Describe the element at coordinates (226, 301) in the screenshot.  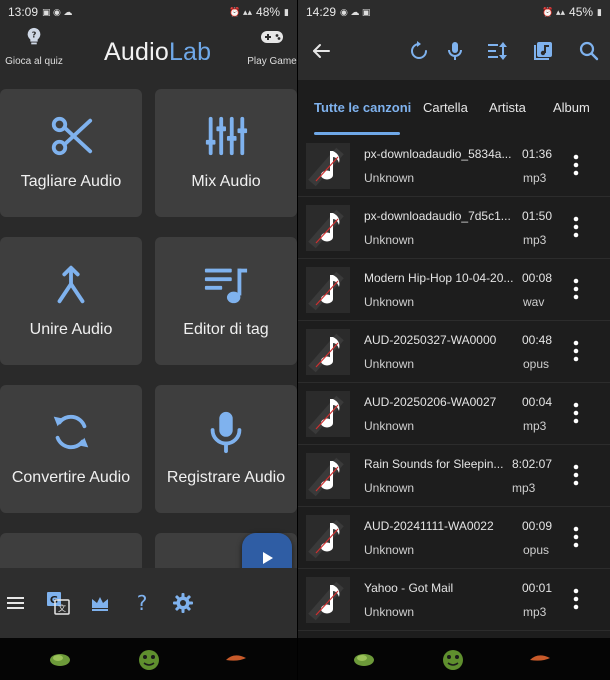
I see `tile-editor-di-tag: Editor di tag` at that location.